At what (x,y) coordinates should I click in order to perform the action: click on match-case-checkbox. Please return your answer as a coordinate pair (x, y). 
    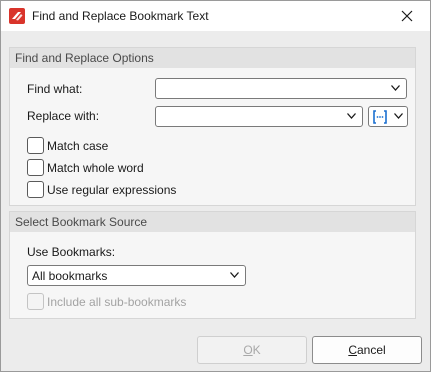
    Looking at the image, I should click on (35, 145).